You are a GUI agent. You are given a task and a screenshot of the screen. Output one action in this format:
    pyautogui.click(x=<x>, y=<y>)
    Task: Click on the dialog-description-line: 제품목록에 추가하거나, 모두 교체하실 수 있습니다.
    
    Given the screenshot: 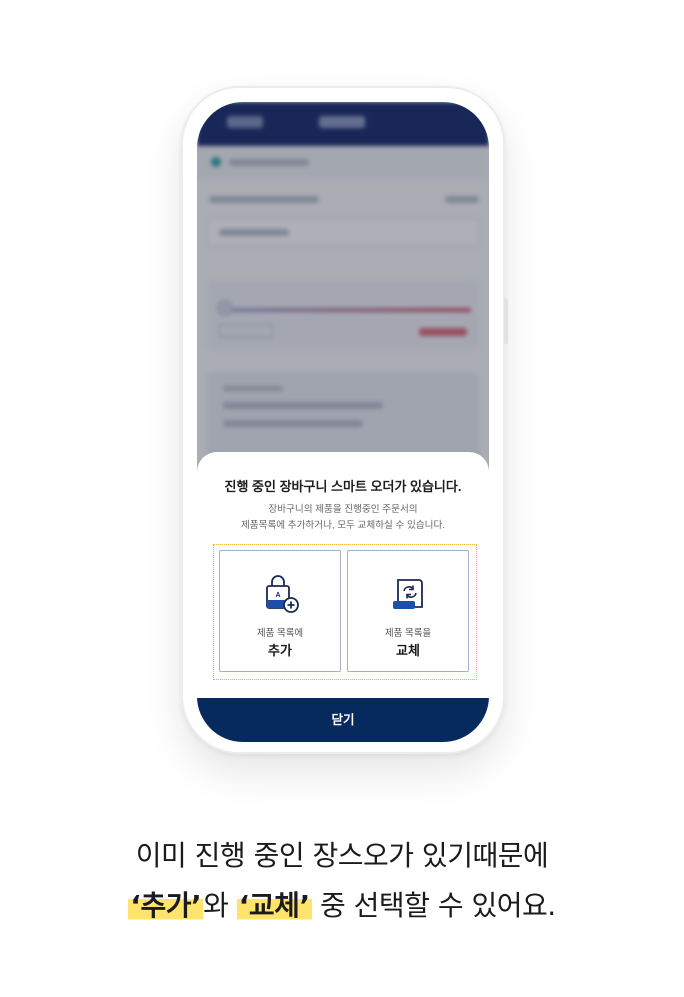 What is the action you would take?
    pyautogui.click(x=342, y=525)
    